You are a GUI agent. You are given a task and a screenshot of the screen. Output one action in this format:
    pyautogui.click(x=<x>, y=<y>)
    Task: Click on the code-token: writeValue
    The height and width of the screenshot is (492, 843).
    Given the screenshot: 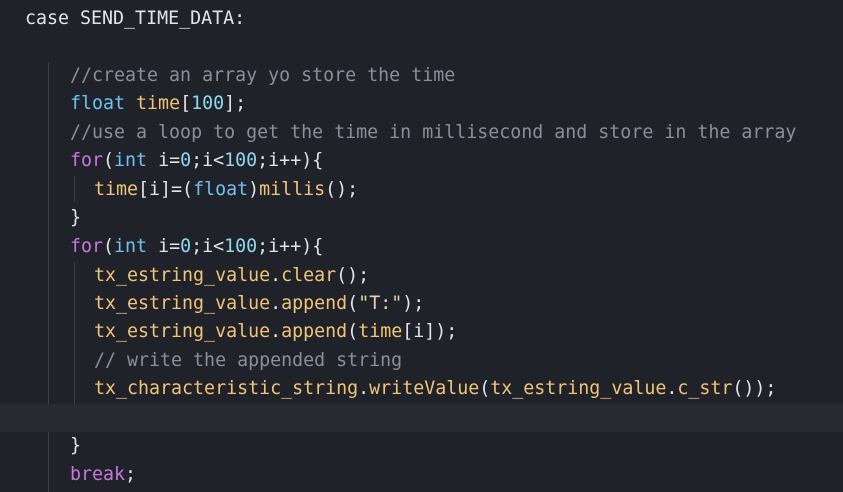 What is the action you would take?
    pyautogui.click(x=424, y=388)
    